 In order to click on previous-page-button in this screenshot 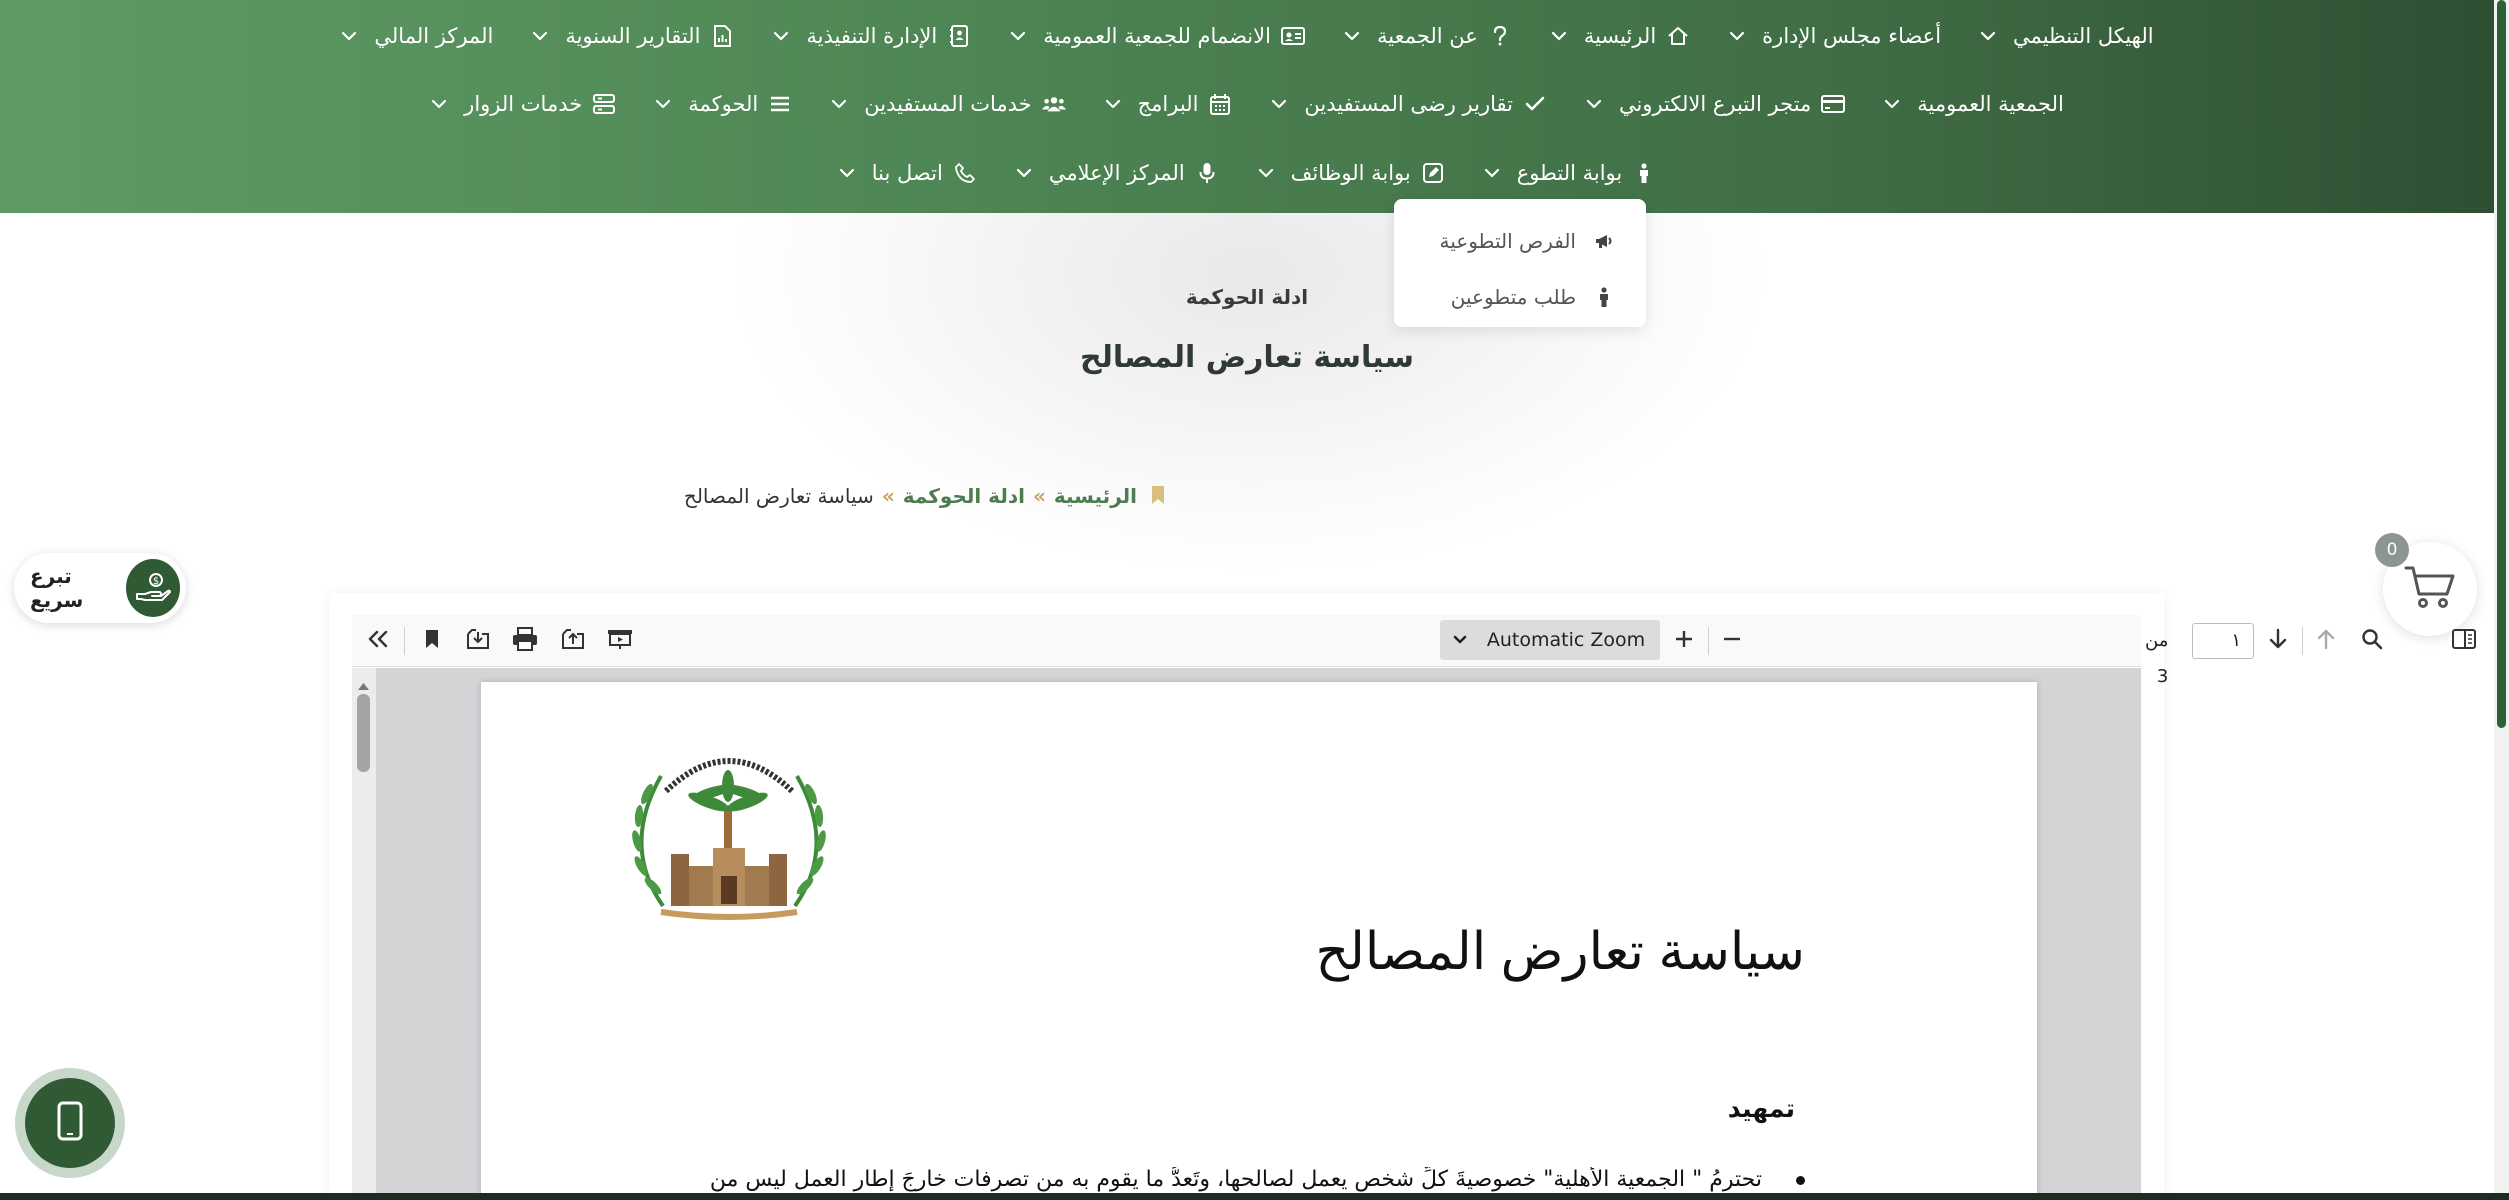, I will do `click(2326, 641)`.